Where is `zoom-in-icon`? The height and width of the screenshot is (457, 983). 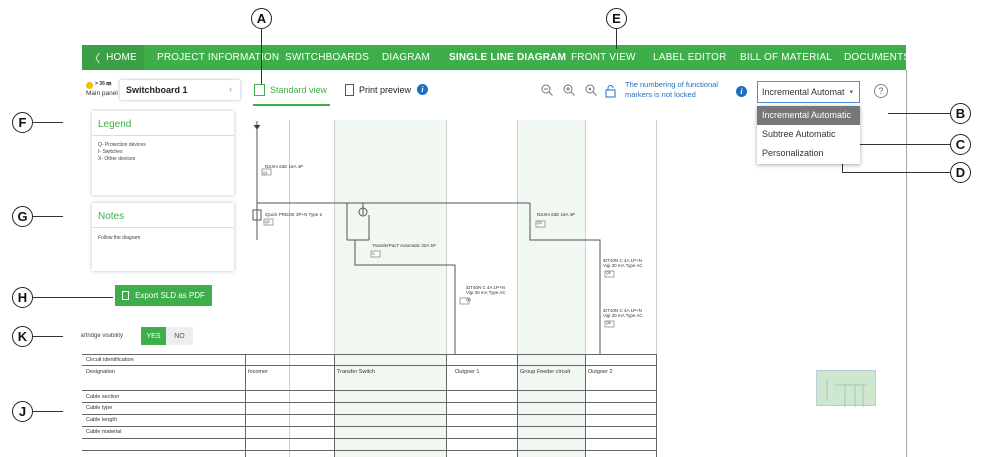
zoom-in-icon is located at coordinates (569, 90).